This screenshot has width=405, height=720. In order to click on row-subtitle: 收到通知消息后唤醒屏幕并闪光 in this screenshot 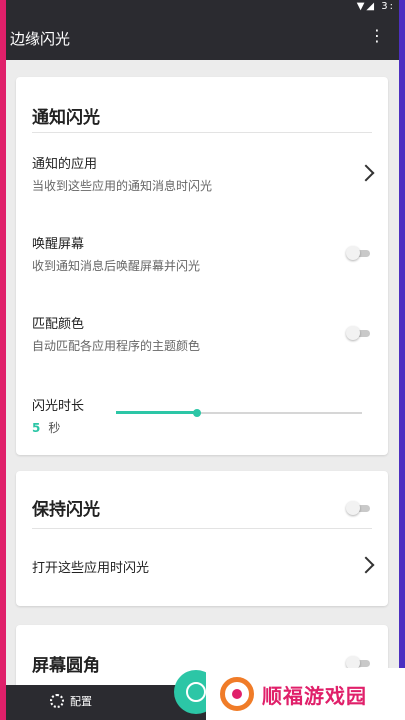, I will do `click(116, 266)`.